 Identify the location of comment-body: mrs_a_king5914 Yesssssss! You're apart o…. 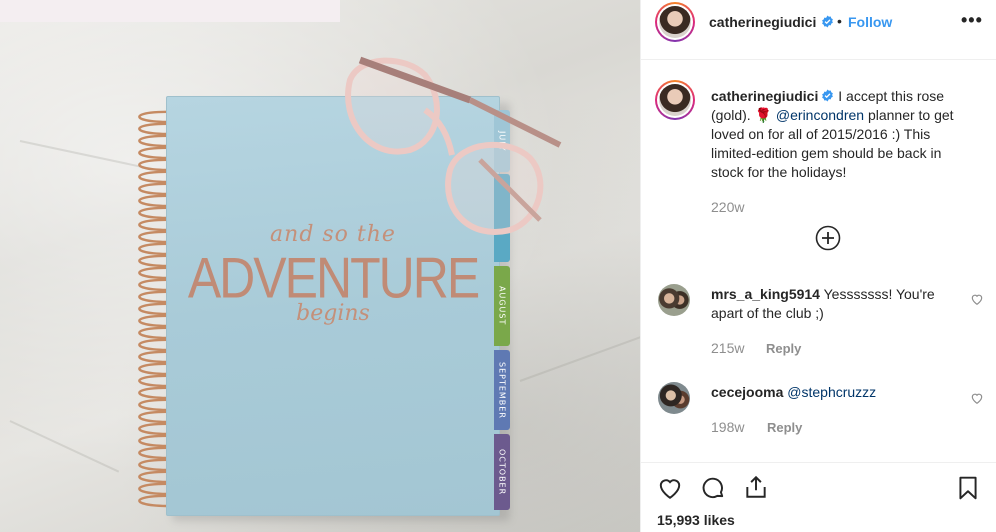
(837, 304).